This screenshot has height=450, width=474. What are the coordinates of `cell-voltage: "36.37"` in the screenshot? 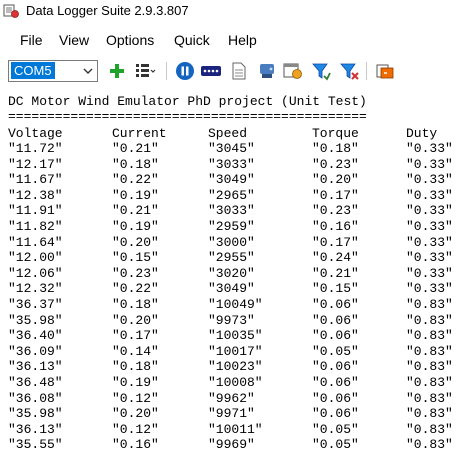 It's located at (35, 304).